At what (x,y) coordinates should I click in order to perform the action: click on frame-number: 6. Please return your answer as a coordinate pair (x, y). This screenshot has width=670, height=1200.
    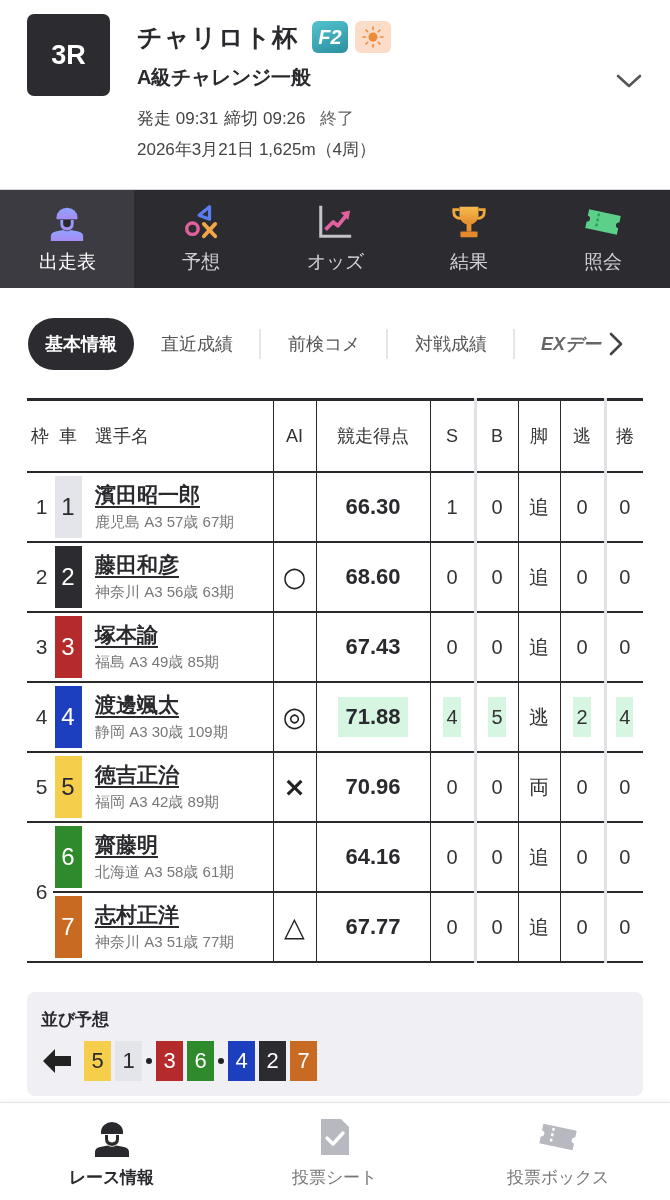
    Looking at the image, I should click on (41, 892).